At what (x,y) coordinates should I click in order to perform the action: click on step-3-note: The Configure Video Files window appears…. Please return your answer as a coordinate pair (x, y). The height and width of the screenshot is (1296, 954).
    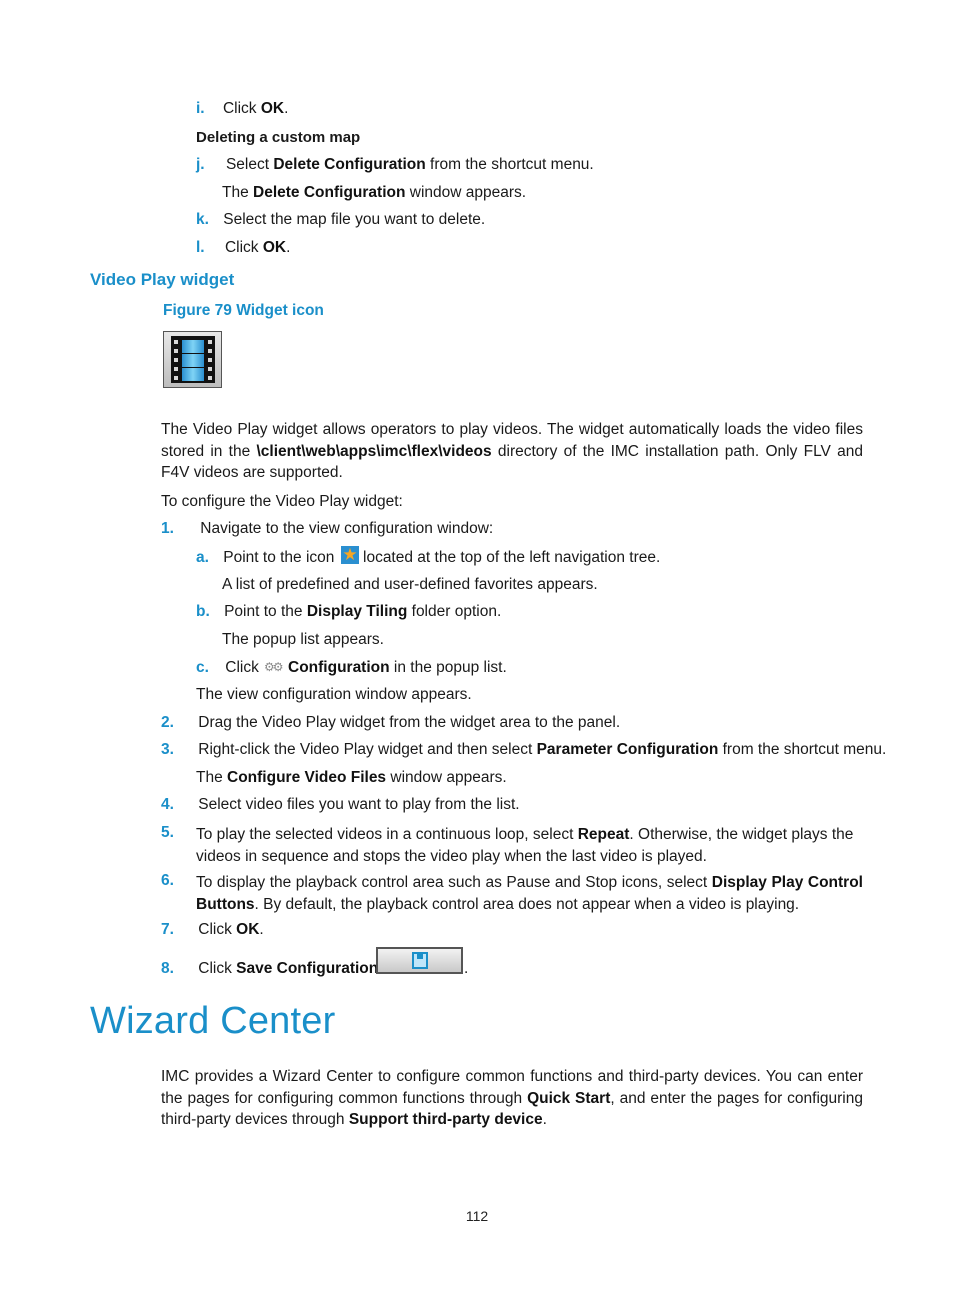
    Looking at the image, I should click on (351, 777).